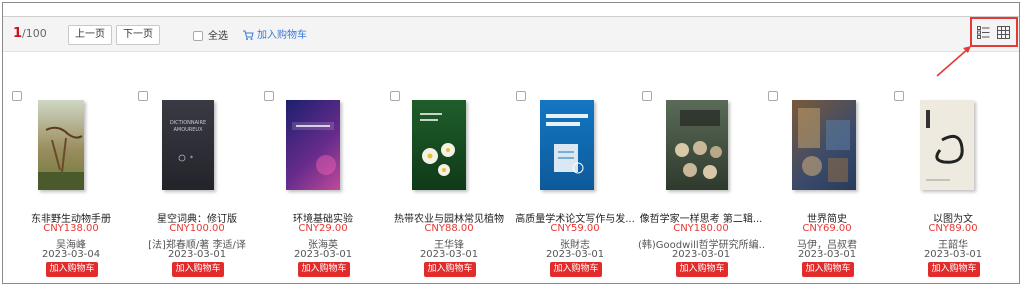 The width and height of the screenshot is (1024, 286). I want to click on select-all: 全选, so click(210, 34).